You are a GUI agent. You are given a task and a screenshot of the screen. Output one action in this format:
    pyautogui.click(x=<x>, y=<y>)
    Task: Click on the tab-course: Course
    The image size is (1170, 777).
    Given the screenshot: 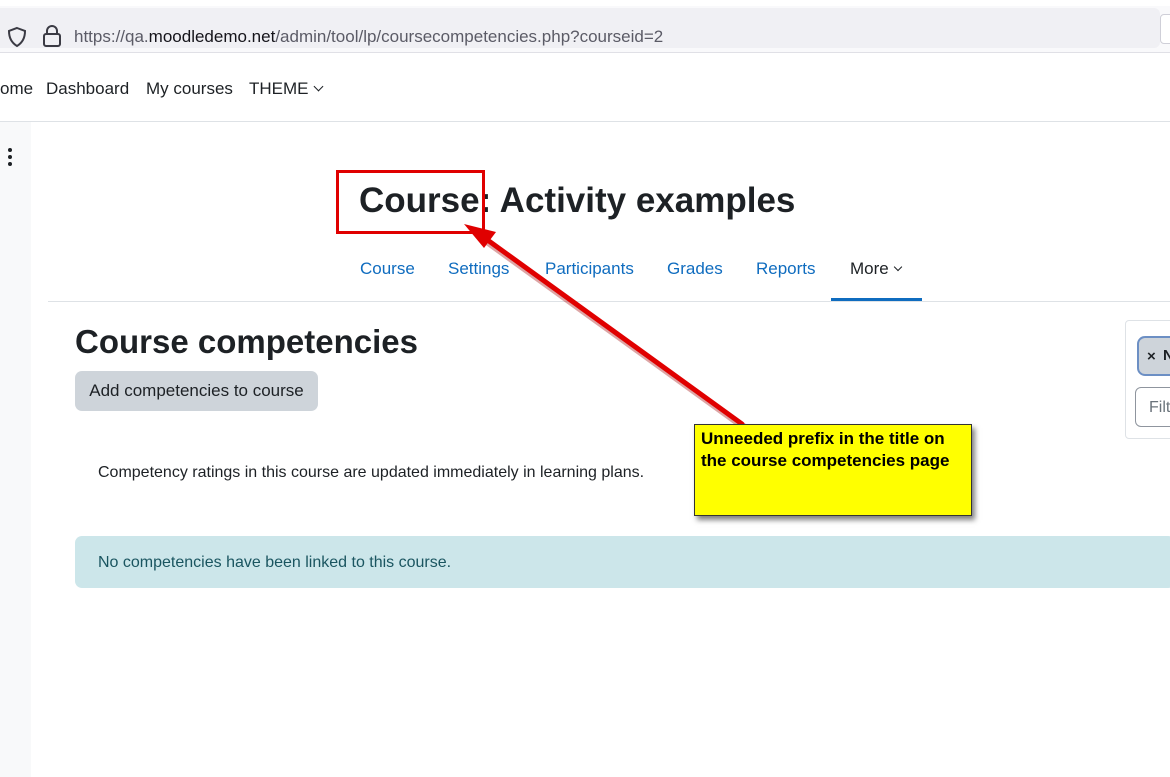 What is the action you would take?
    pyautogui.click(x=387, y=269)
    